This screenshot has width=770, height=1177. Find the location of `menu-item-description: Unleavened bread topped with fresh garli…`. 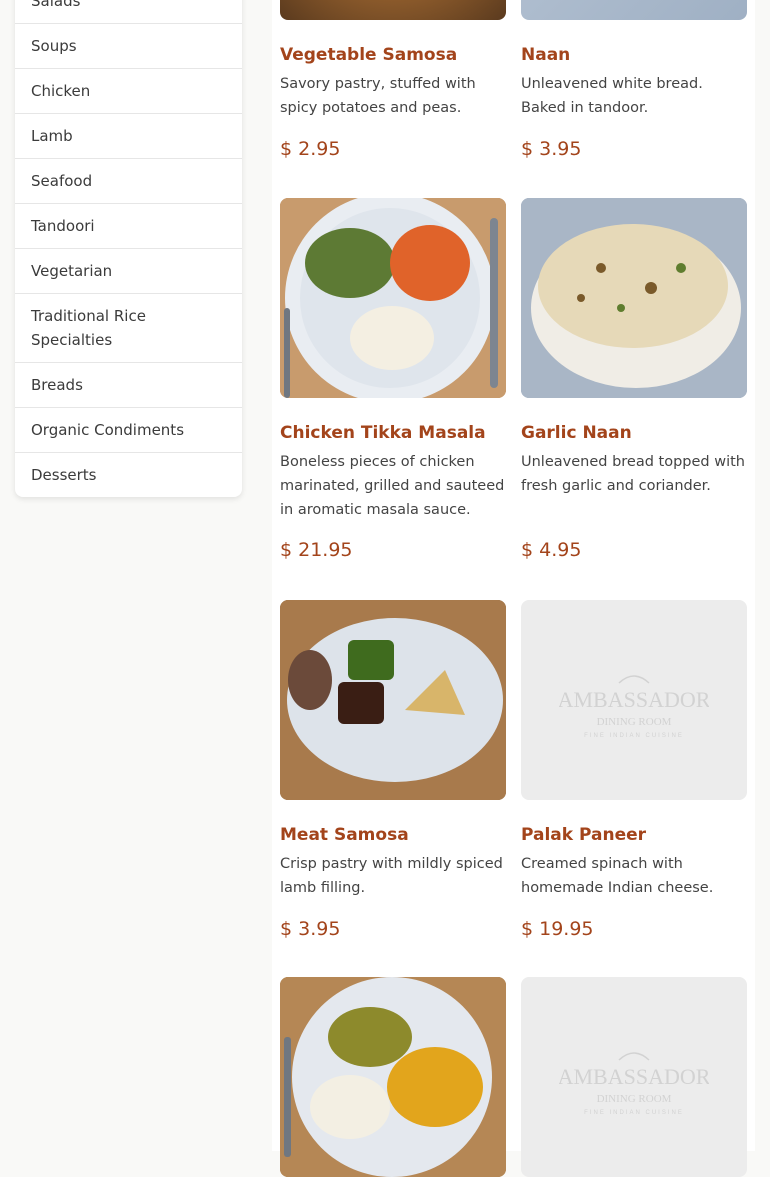

menu-item-description: Unleavened bread topped with fresh garli… is located at coordinates (633, 474).